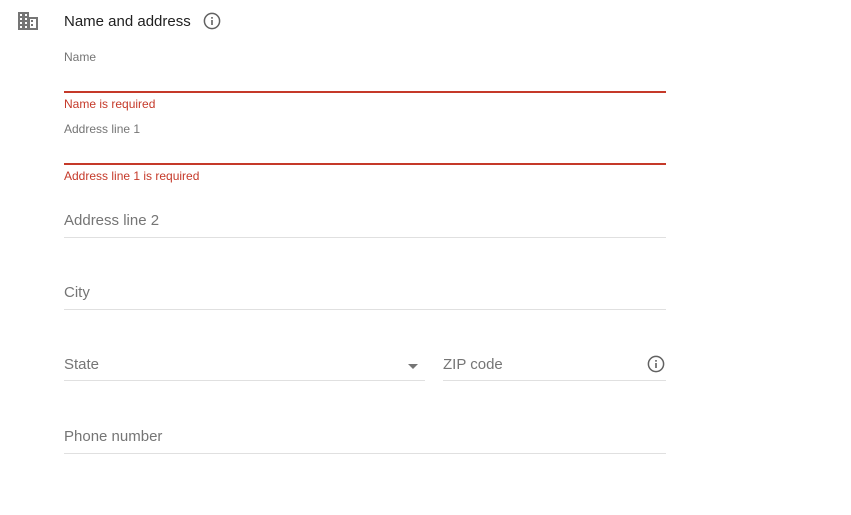 The width and height of the screenshot is (851, 515). What do you see at coordinates (541, 366) in the screenshot?
I see `zip-code-input` at bounding box center [541, 366].